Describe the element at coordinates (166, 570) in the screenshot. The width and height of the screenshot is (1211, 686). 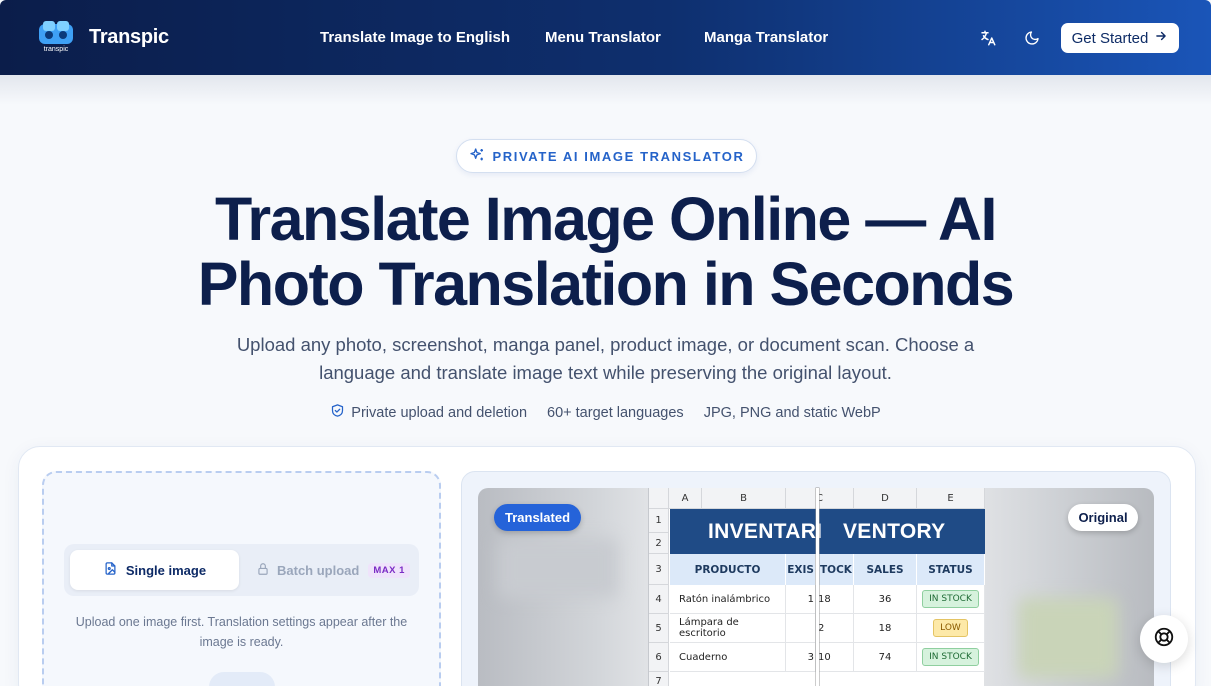
I see `tab-single-image-label: Single image` at that location.